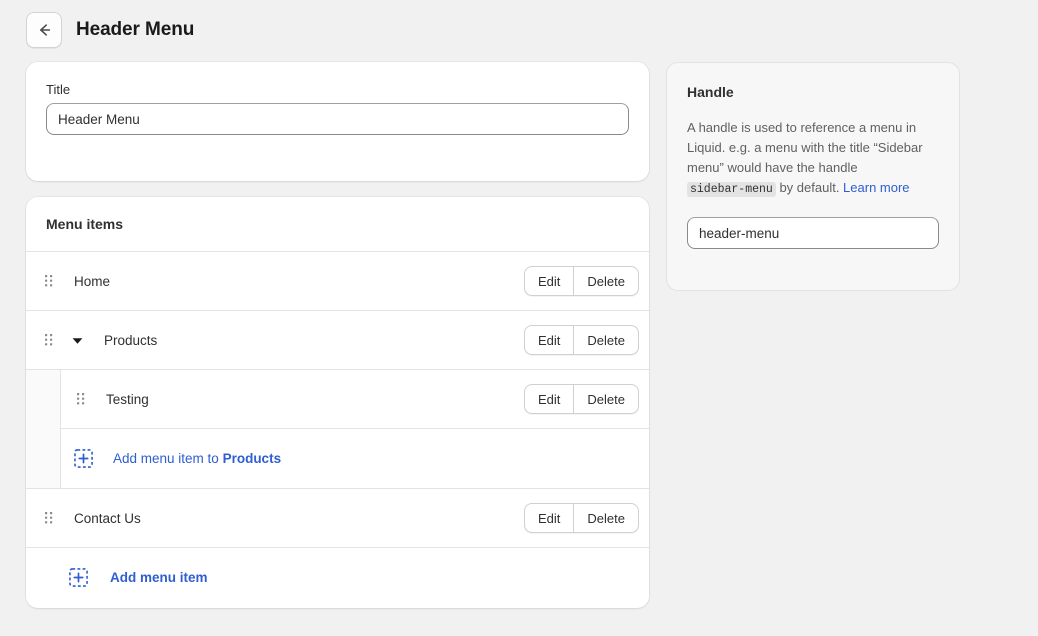 This screenshot has height=636, width=1038. I want to click on menu-item-label: Testing, so click(127, 399).